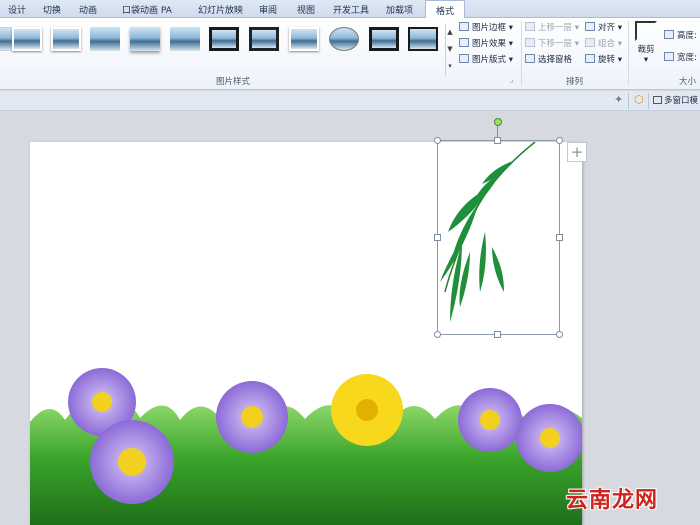  I want to click on height-icon, so click(669, 34).